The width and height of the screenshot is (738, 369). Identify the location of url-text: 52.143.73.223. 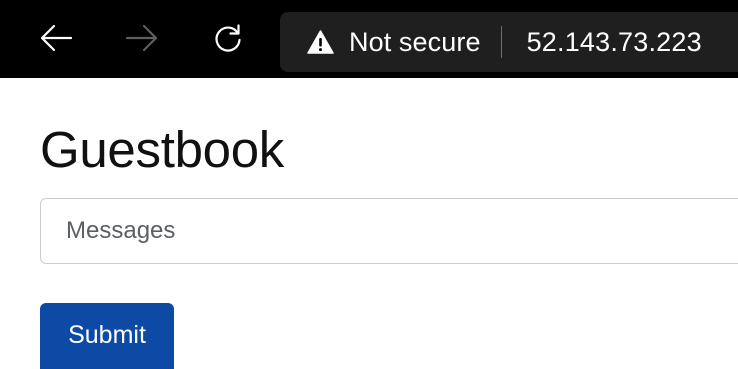
(614, 42).